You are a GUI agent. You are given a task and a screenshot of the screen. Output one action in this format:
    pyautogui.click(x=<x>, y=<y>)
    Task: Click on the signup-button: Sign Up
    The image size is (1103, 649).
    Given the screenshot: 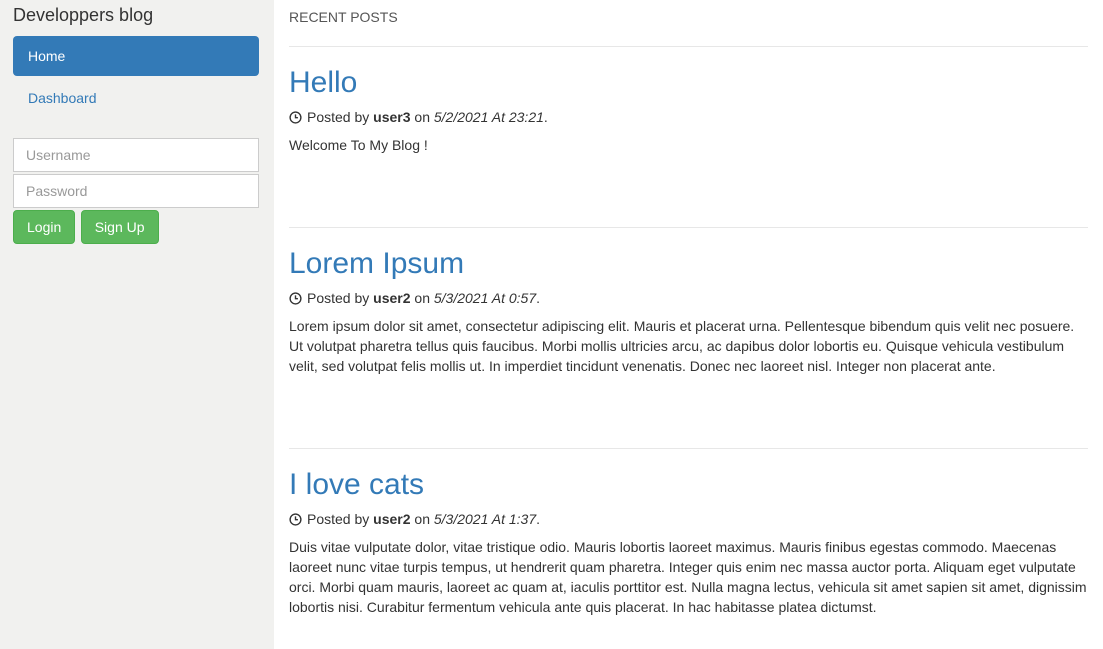 What is the action you would take?
    pyautogui.click(x=119, y=227)
    